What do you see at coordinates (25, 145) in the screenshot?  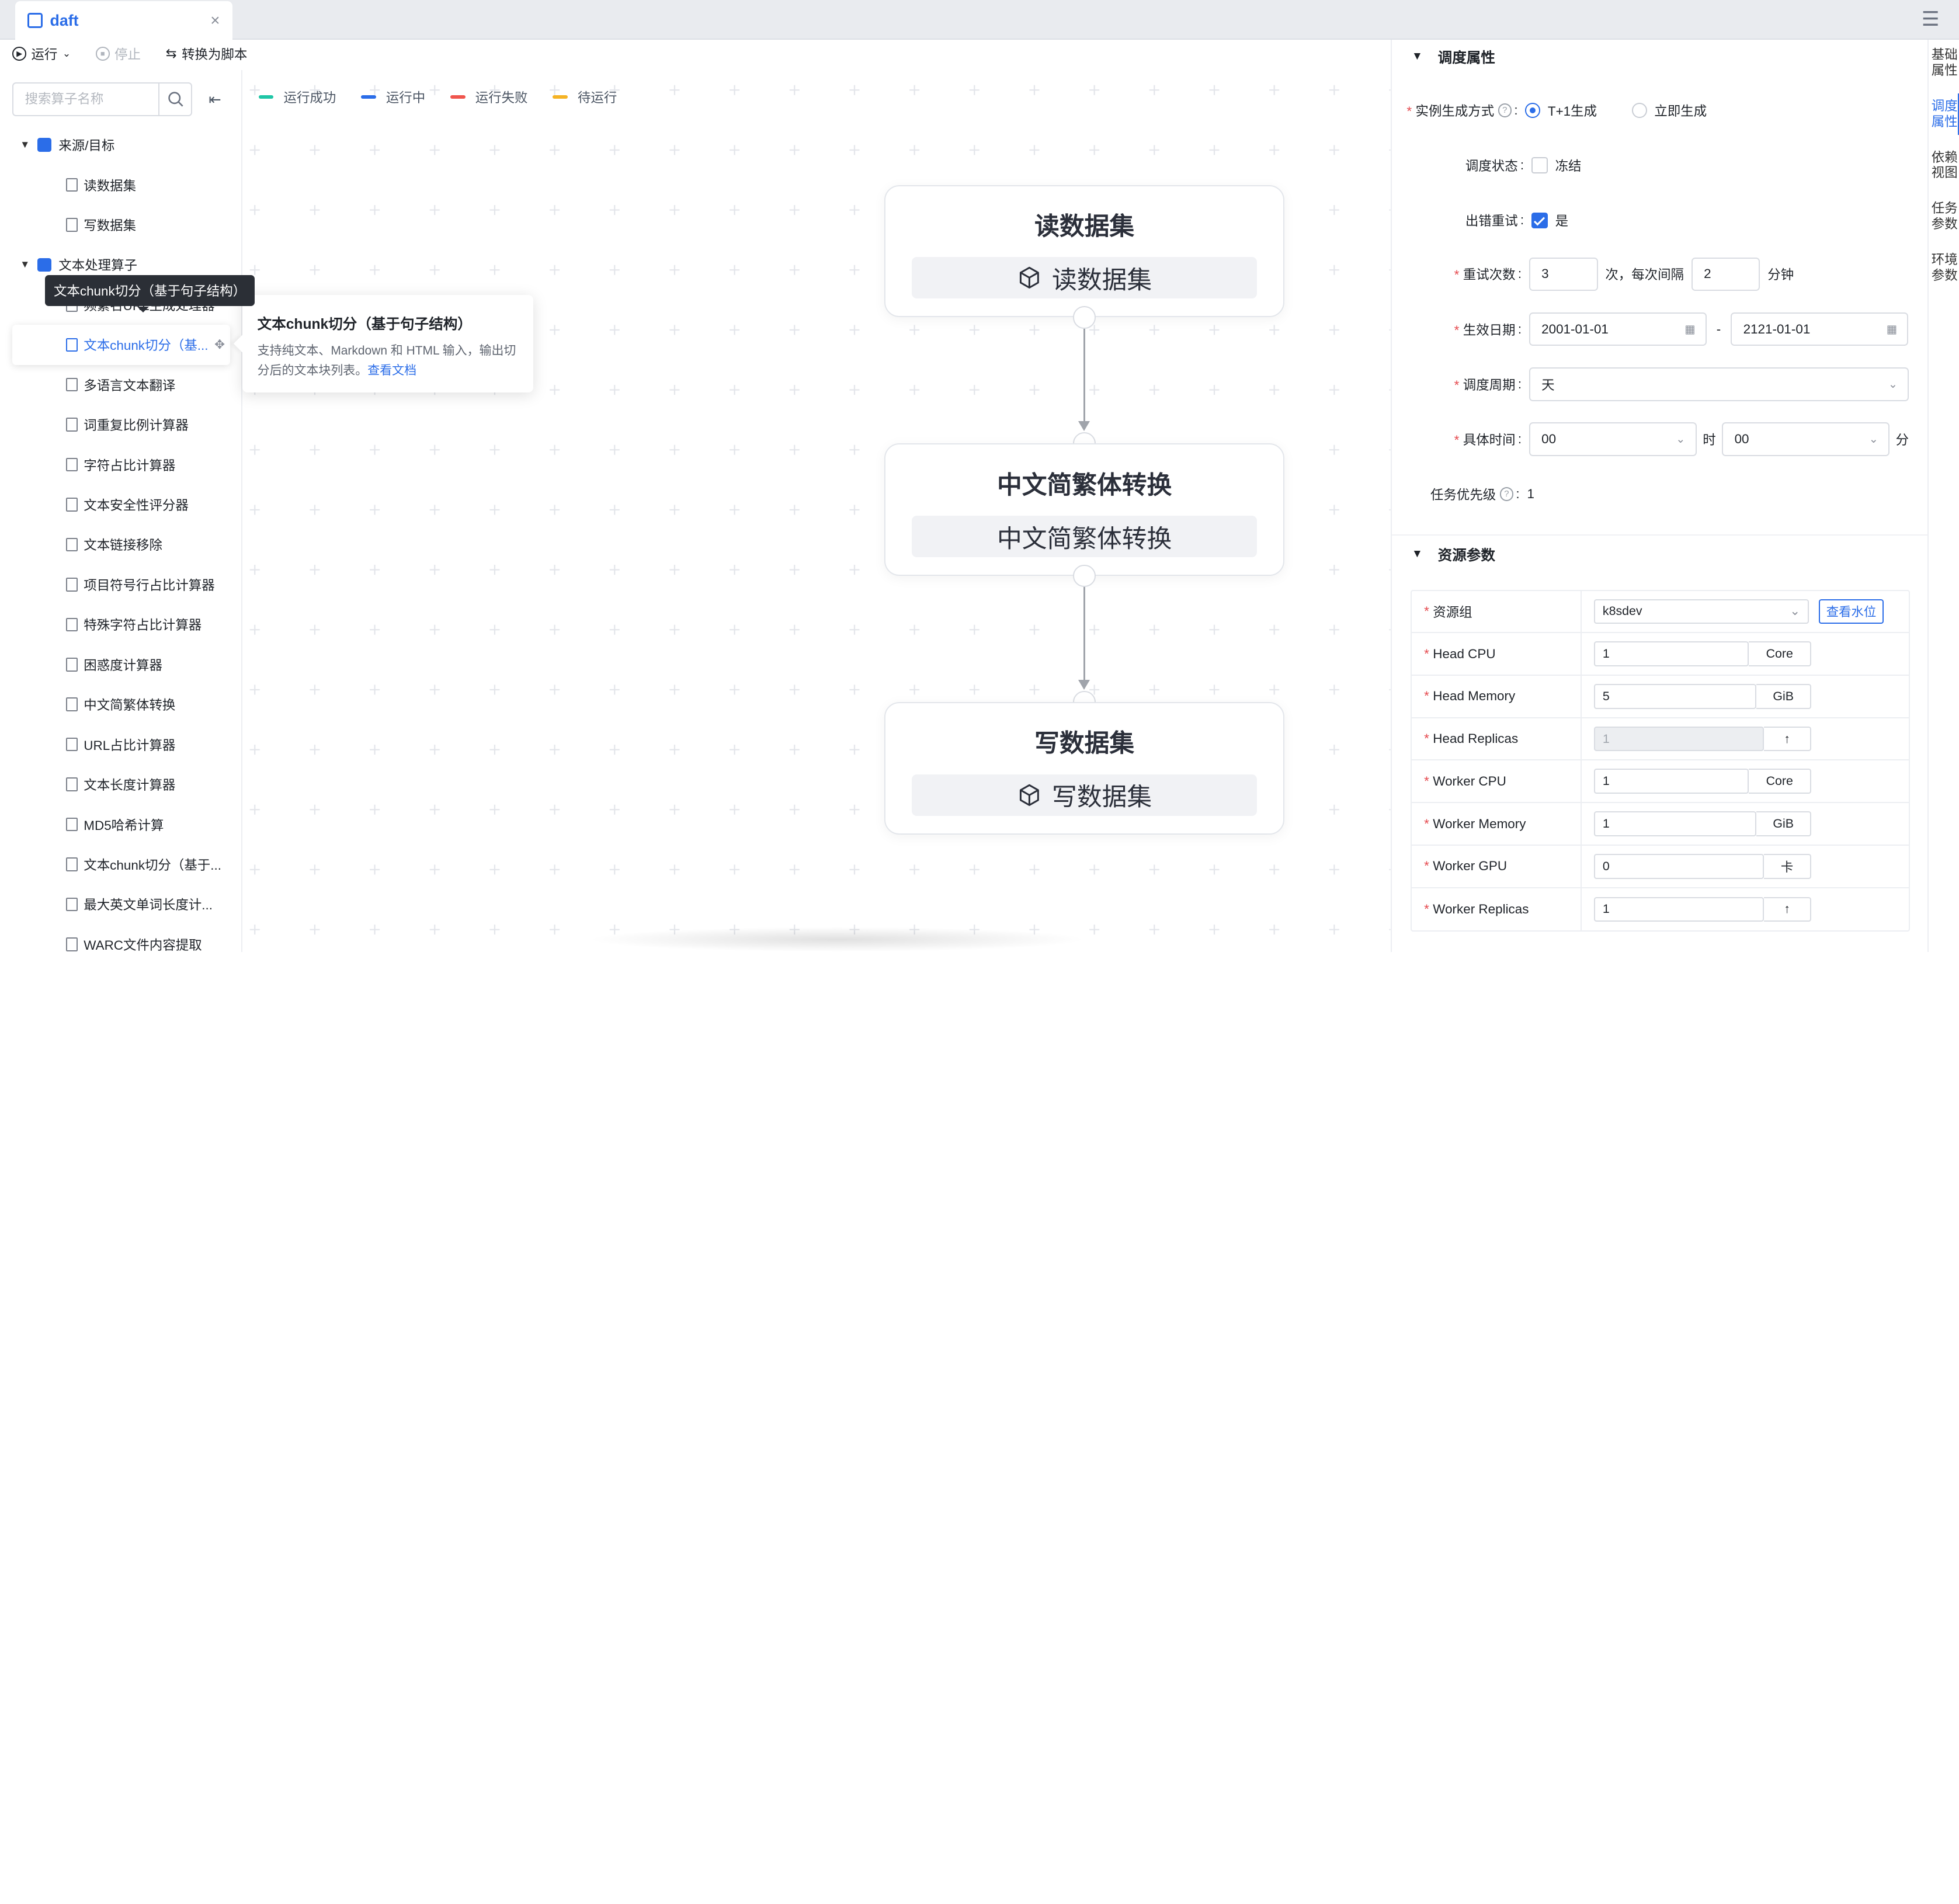 I see `caret-down-icon: ▼` at bounding box center [25, 145].